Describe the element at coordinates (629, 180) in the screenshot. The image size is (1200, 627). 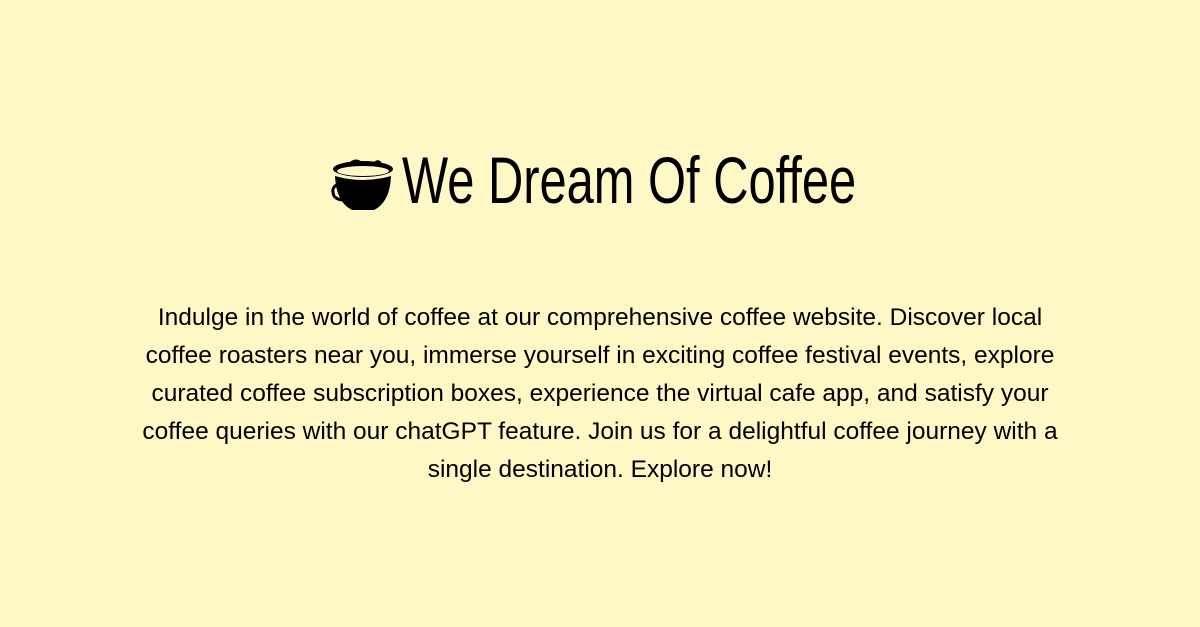
I see `site-title: We Dream Of Coffee` at that location.